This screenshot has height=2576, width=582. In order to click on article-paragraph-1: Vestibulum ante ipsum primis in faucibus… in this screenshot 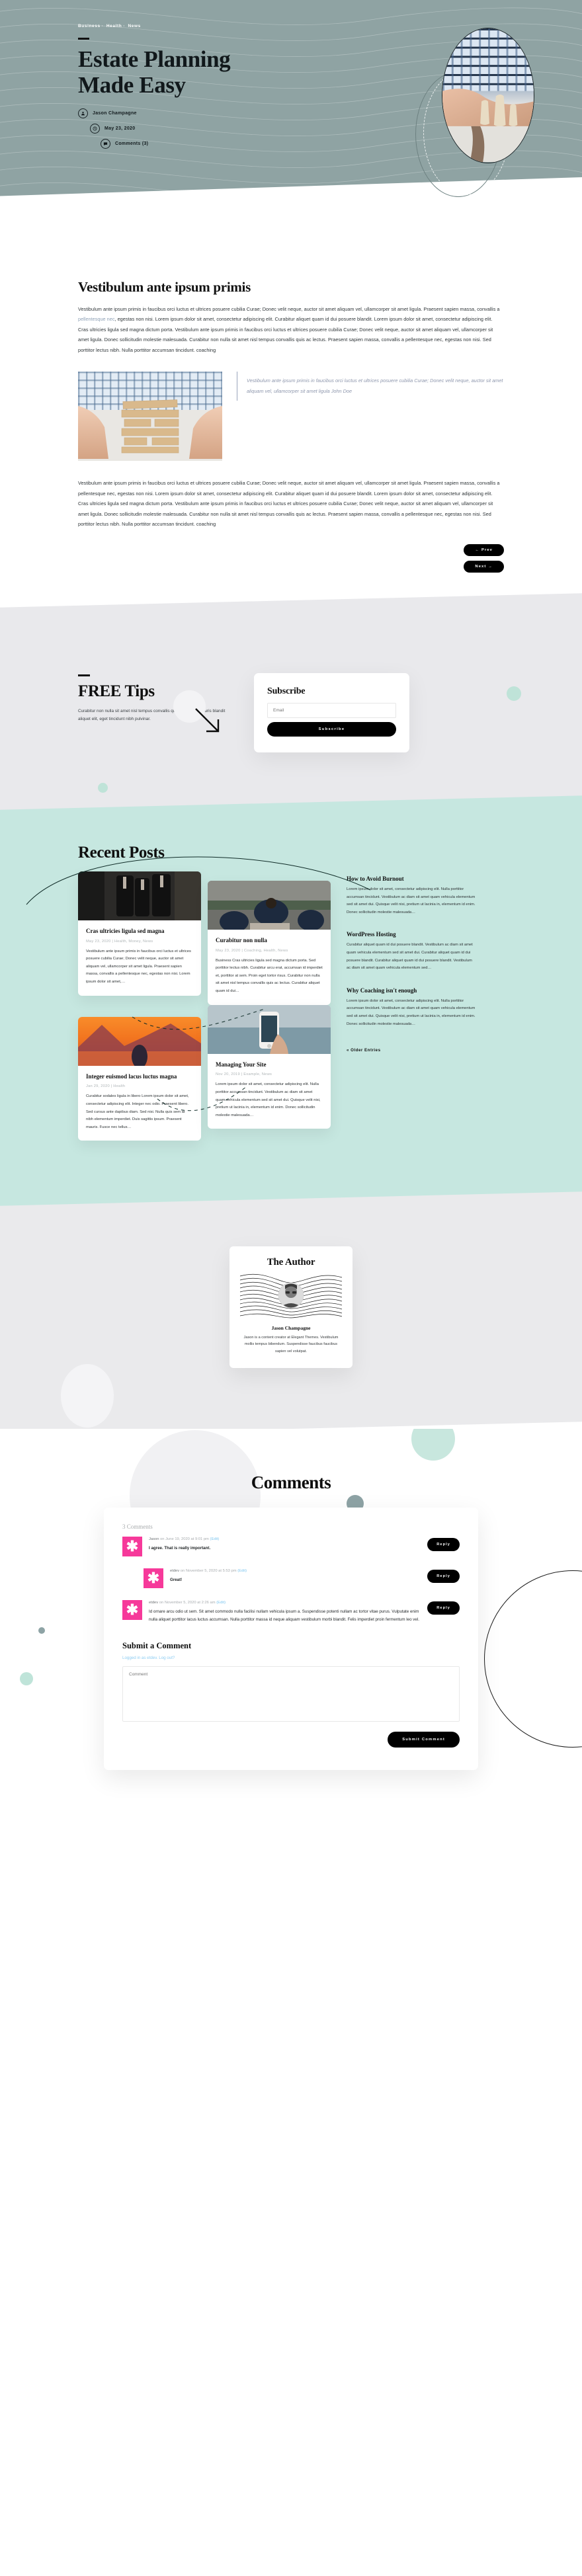, I will do `click(291, 329)`.